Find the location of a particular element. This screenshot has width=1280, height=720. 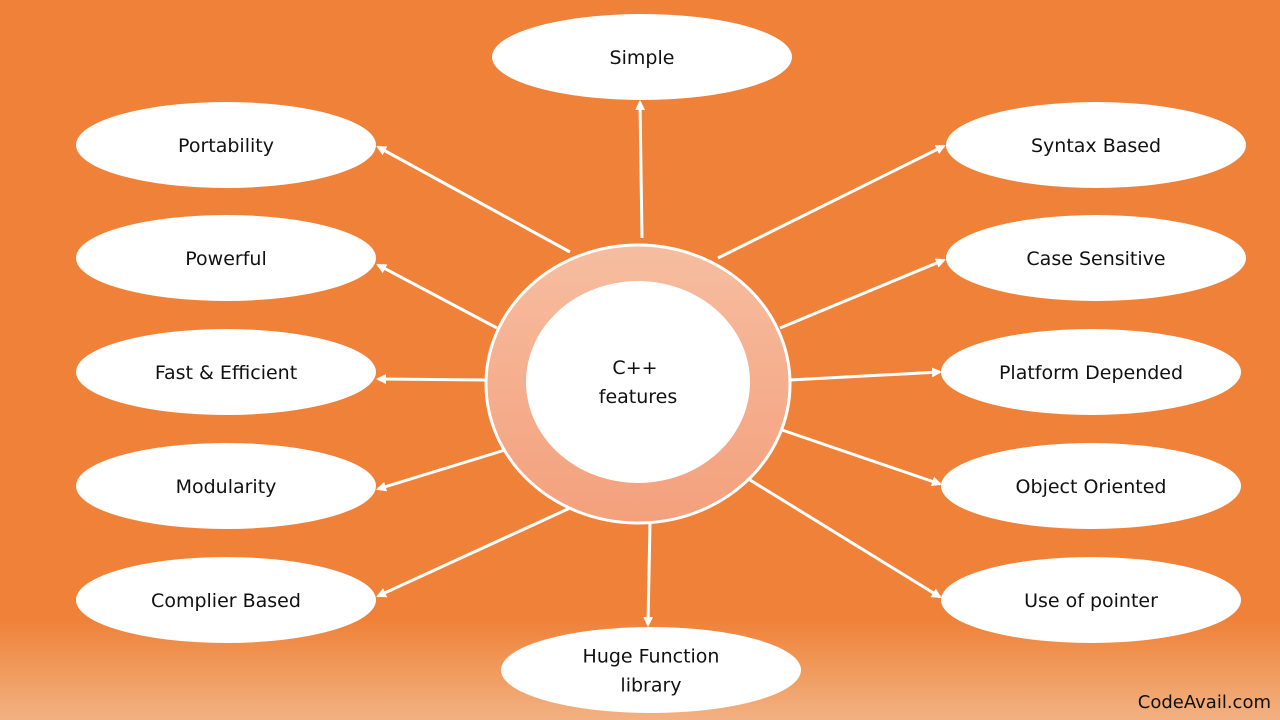

center-node: C++ features is located at coordinates (638, 384).